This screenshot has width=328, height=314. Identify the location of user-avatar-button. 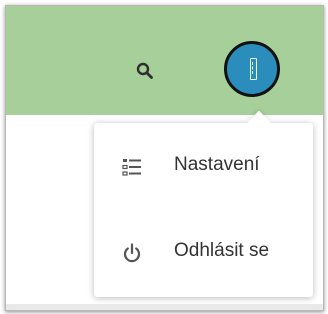
(252, 69).